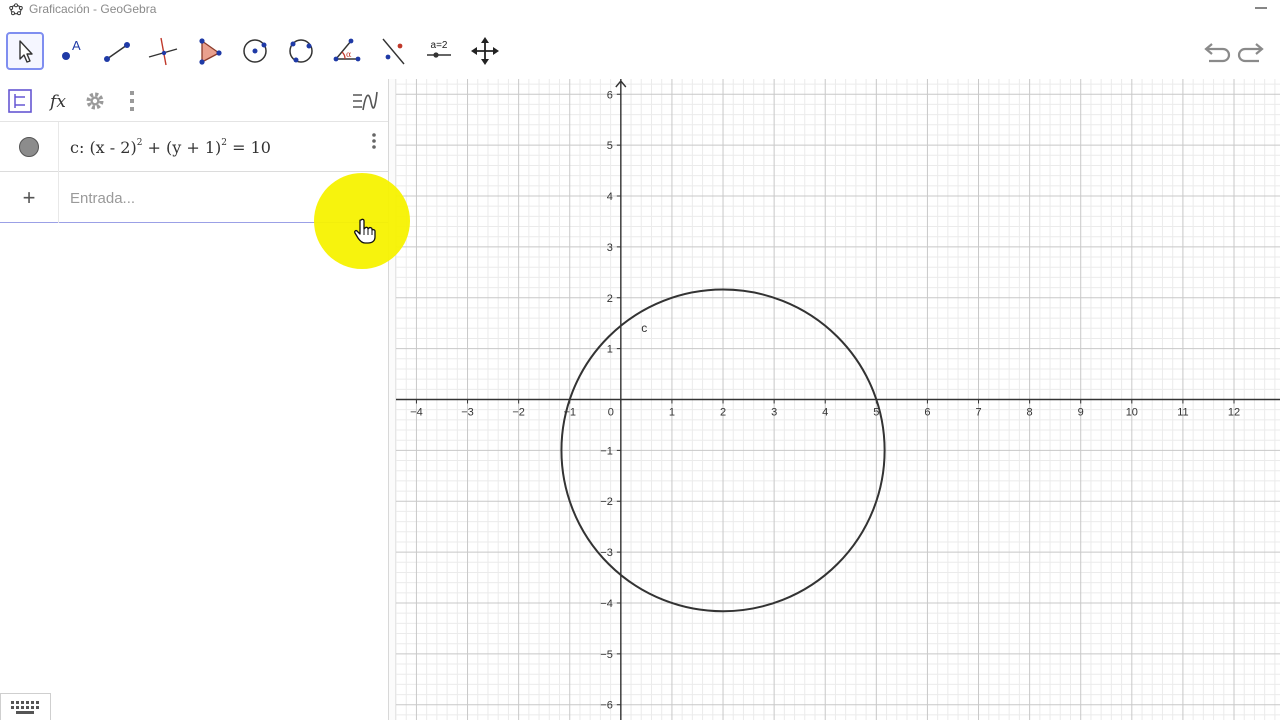  I want to click on circle-three-points-tool, so click(301, 51).